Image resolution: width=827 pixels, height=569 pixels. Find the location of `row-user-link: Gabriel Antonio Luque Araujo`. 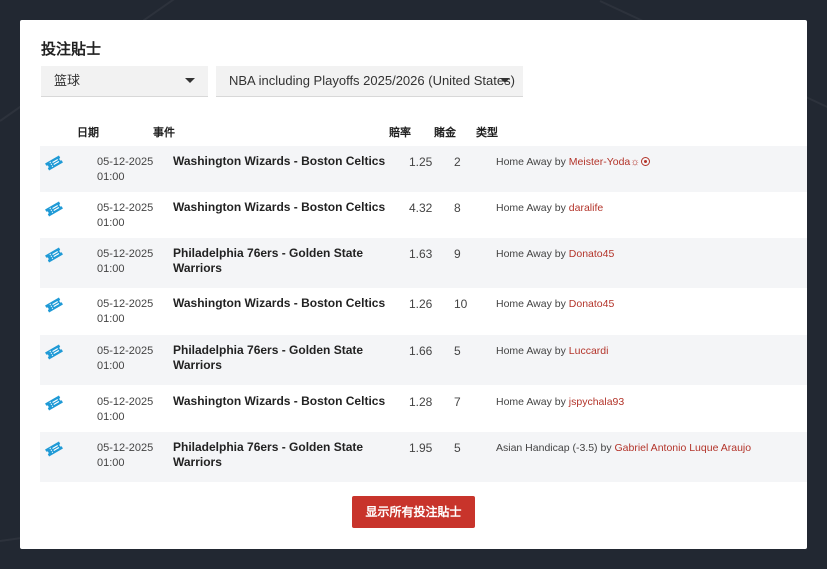

row-user-link: Gabriel Antonio Luque Araujo is located at coordinates (683, 448).